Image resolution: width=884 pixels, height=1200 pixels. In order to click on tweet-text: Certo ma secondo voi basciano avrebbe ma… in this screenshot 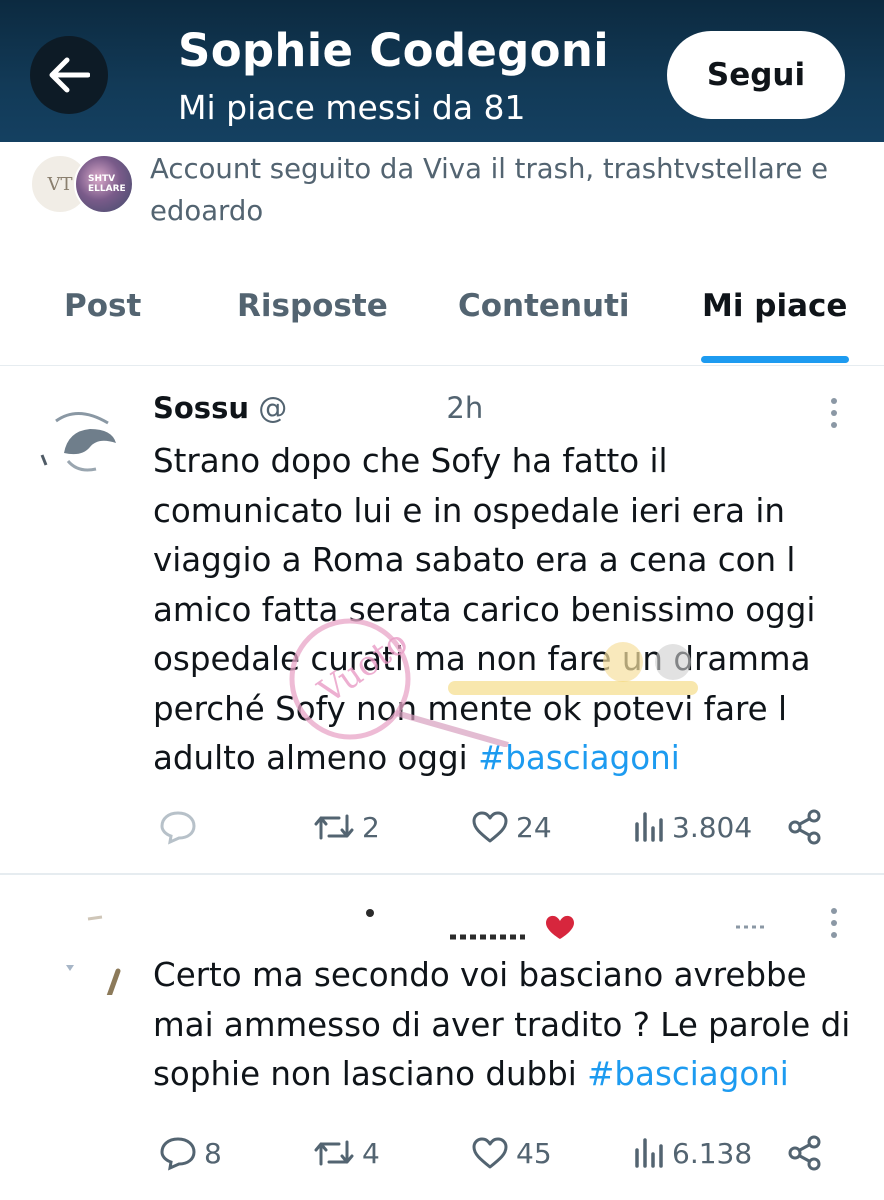, I will do `click(508, 1025)`.